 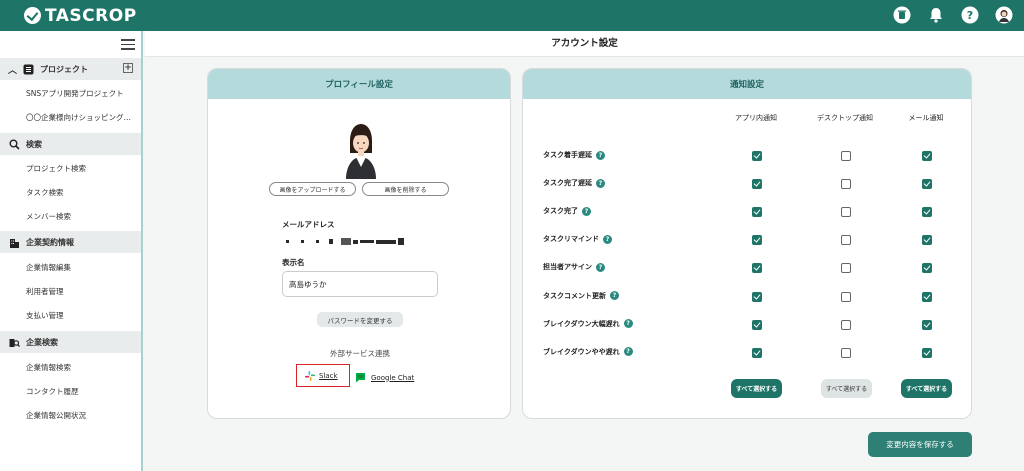 What do you see at coordinates (70, 216) in the screenshot?
I see `sidebar-item: メンバー検索` at bounding box center [70, 216].